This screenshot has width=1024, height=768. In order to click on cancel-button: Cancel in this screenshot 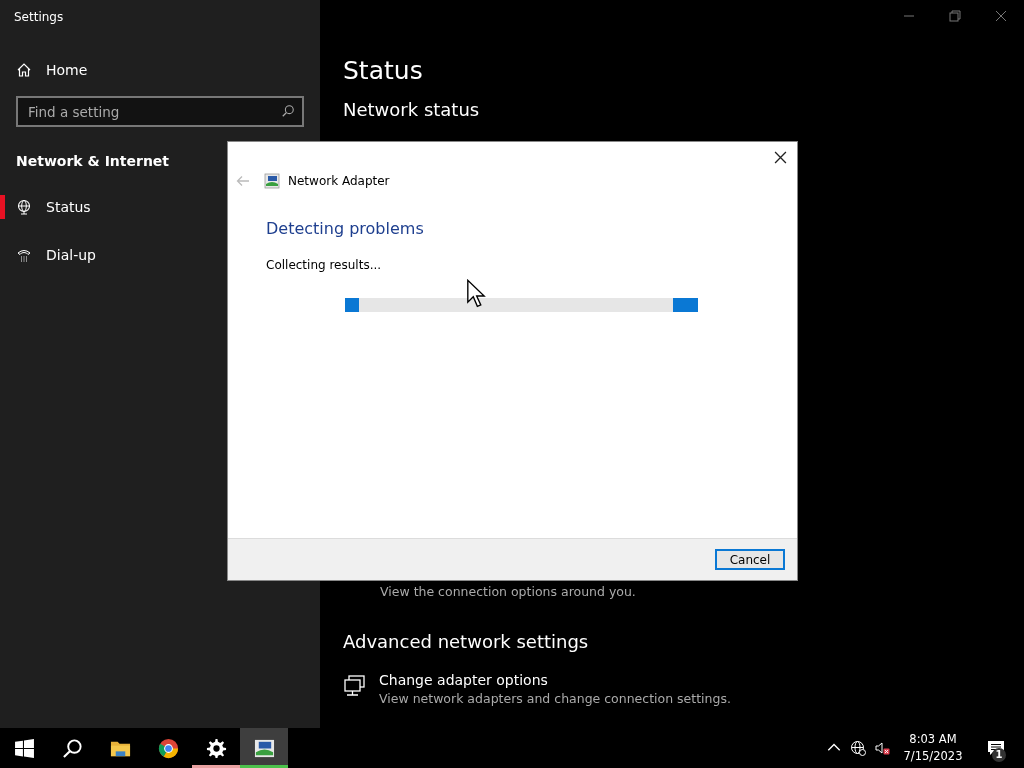, I will do `click(750, 559)`.